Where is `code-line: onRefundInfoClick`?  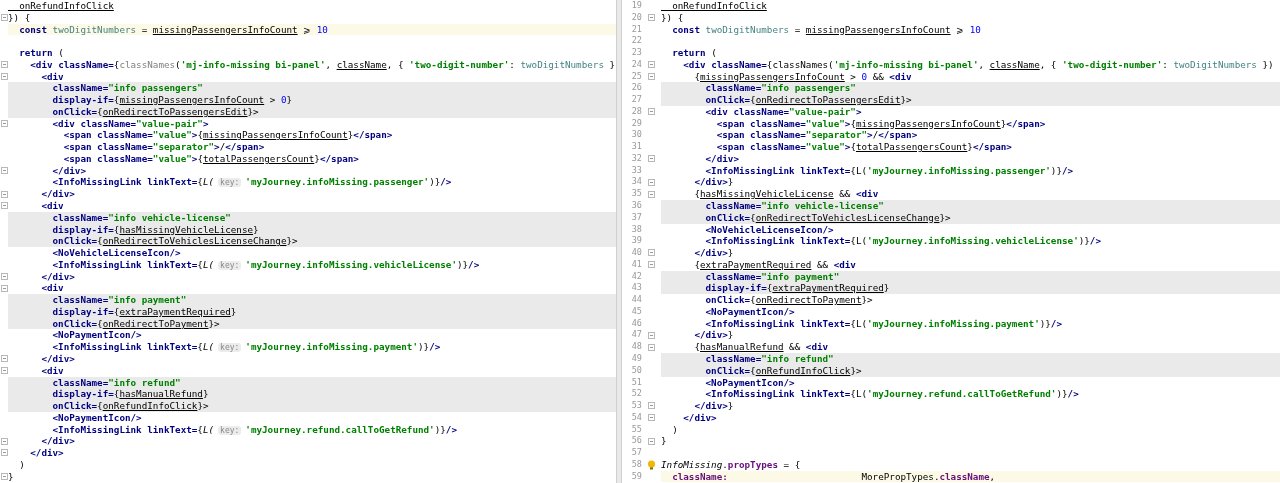
code-line: onRefundInfoClick is located at coordinates (719, 6).